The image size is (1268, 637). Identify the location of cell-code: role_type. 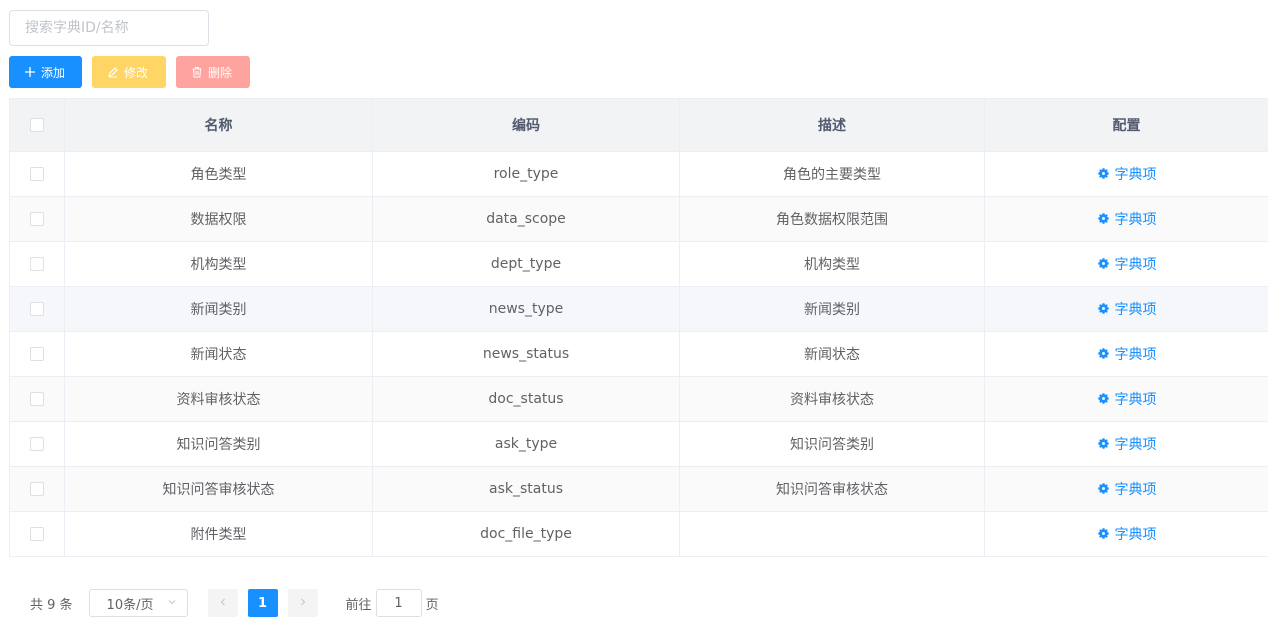
(526, 174).